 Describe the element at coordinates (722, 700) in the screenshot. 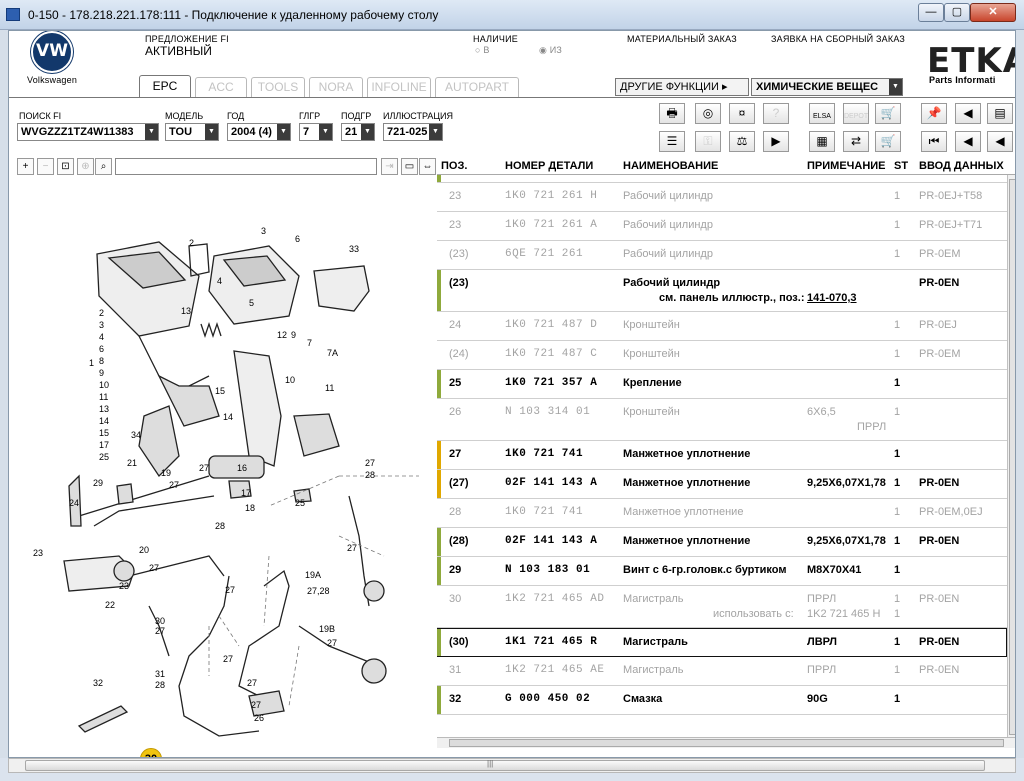

I see `table-row: 32 G 000 450 02 Смазка 90G 1` at that location.